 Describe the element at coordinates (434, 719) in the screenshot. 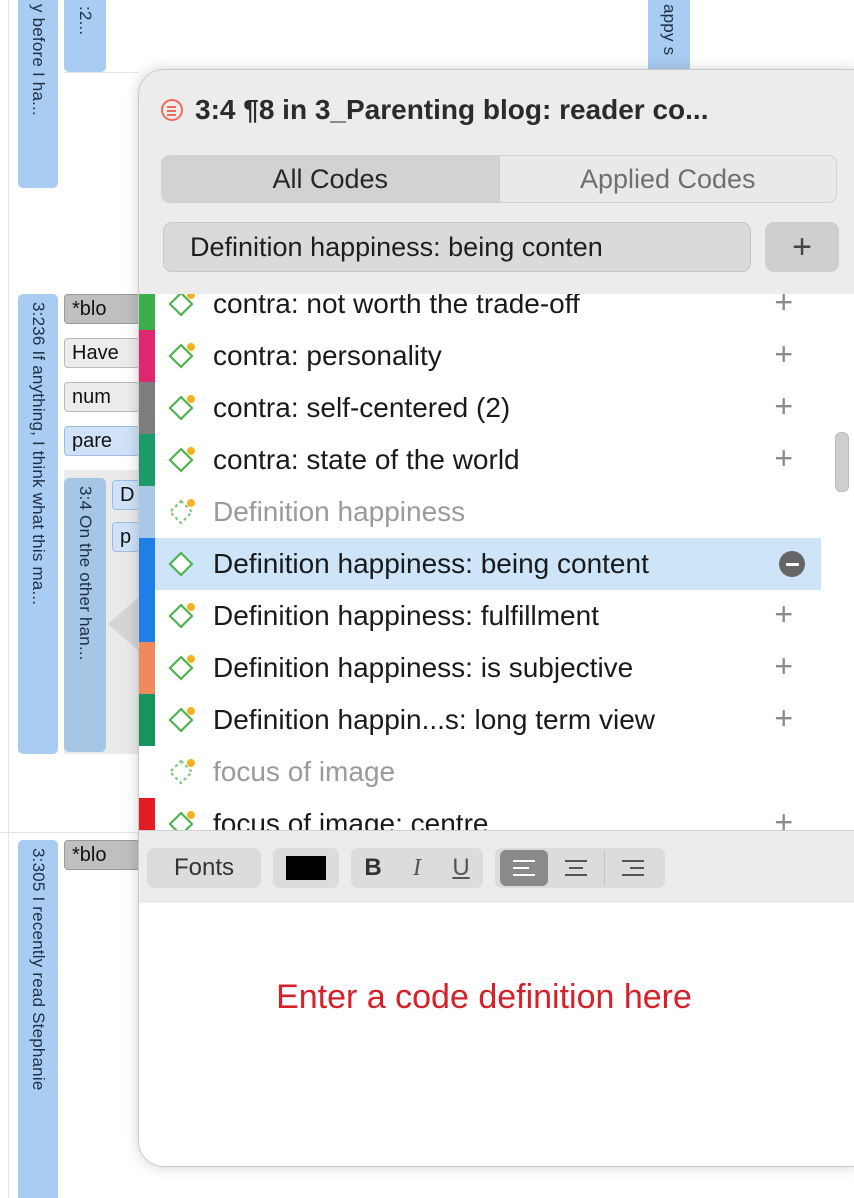

I see `code-label: Definition happin...s: long term view` at that location.